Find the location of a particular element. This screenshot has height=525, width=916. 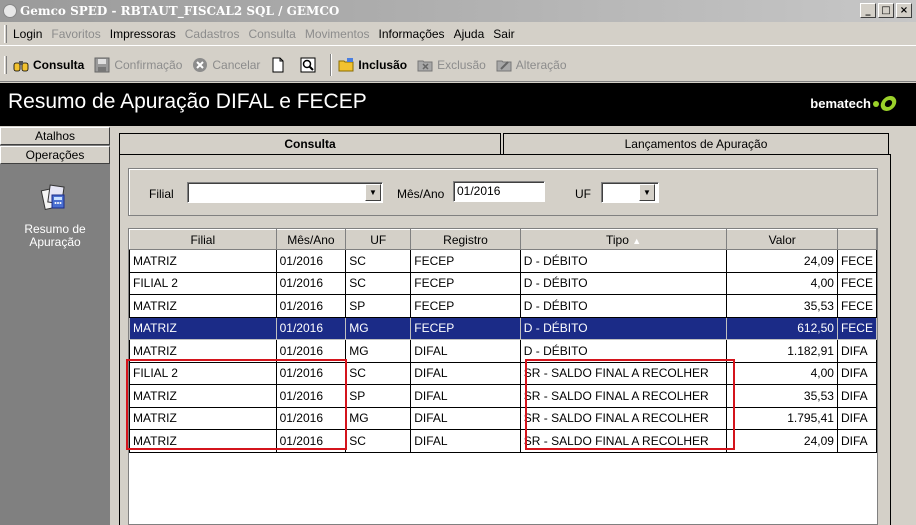

alteracao-button: Alteração is located at coordinates (531, 65).